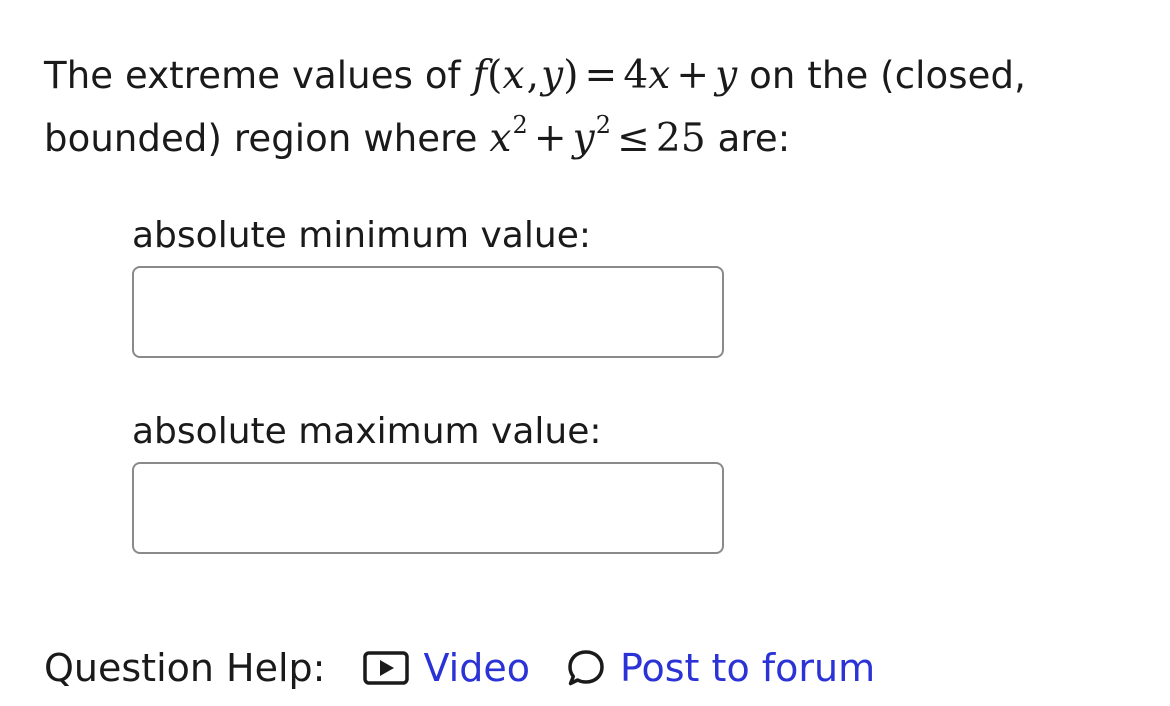  Describe the element at coordinates (571, 75) in the screenshot. I see `function-close-paren: )` at that location.